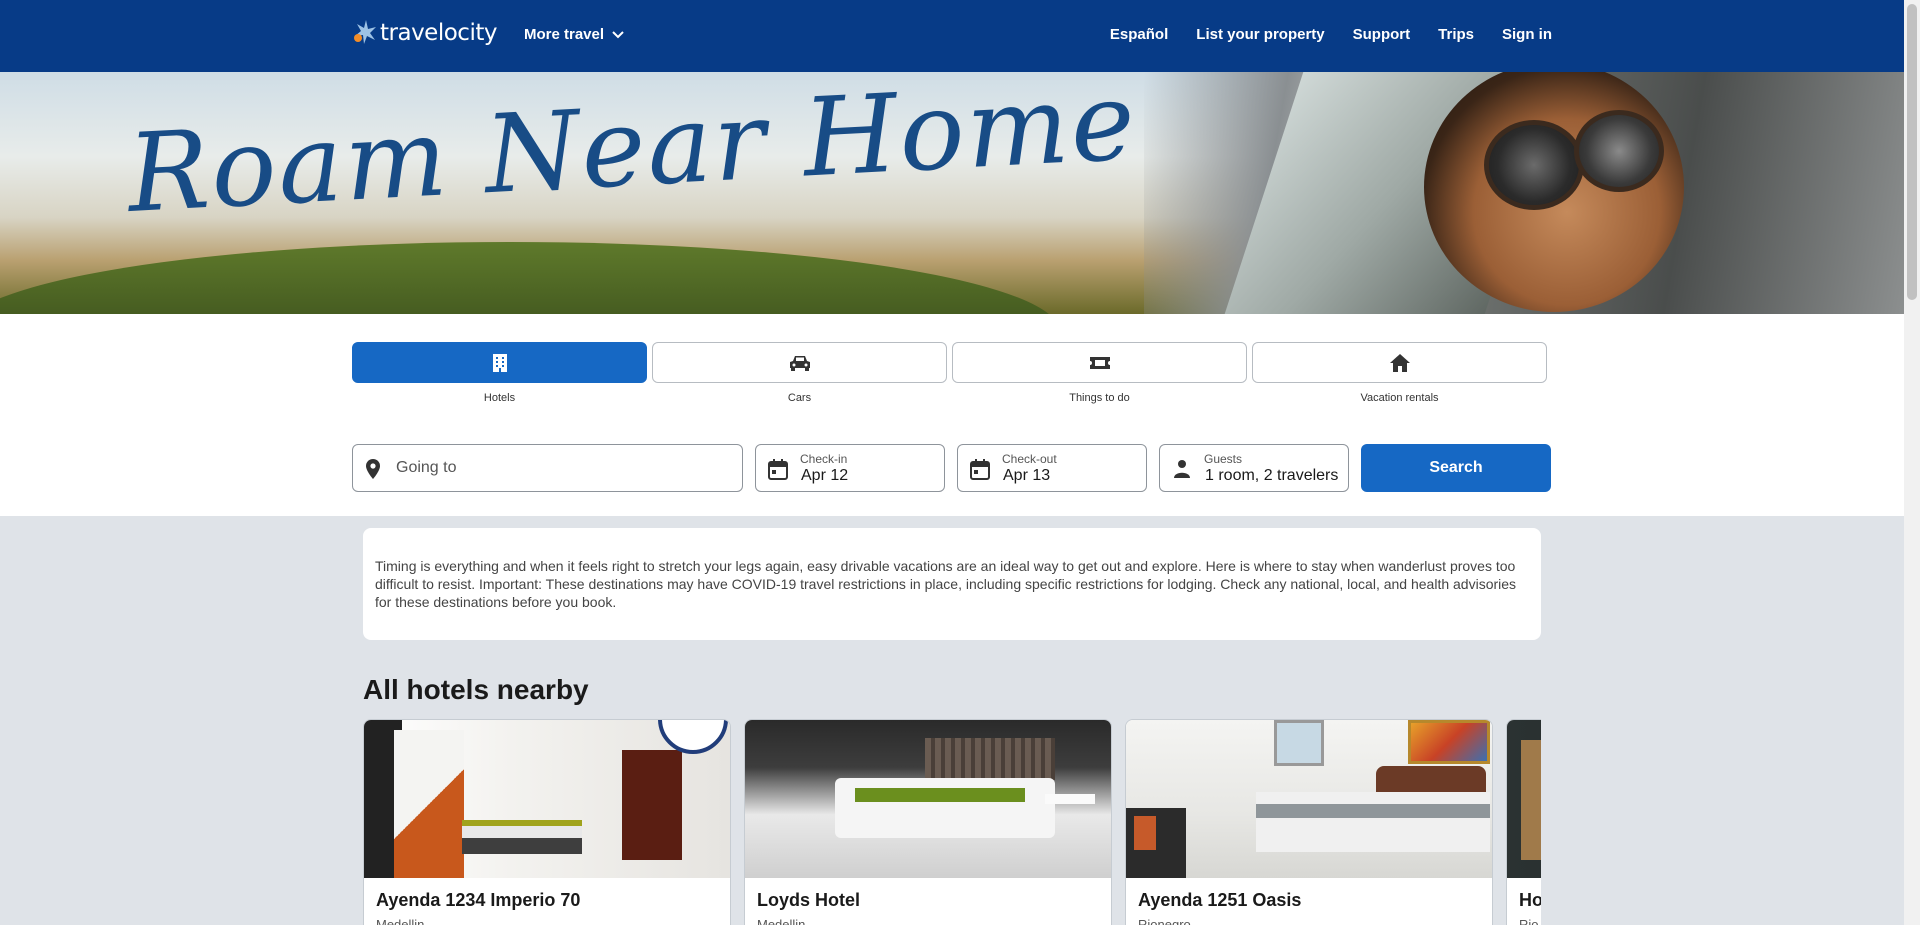 The image size is (1920, 925). Describe the element at coordinates (693, 737) in the screenshot. I see `photo-badge` at that location.